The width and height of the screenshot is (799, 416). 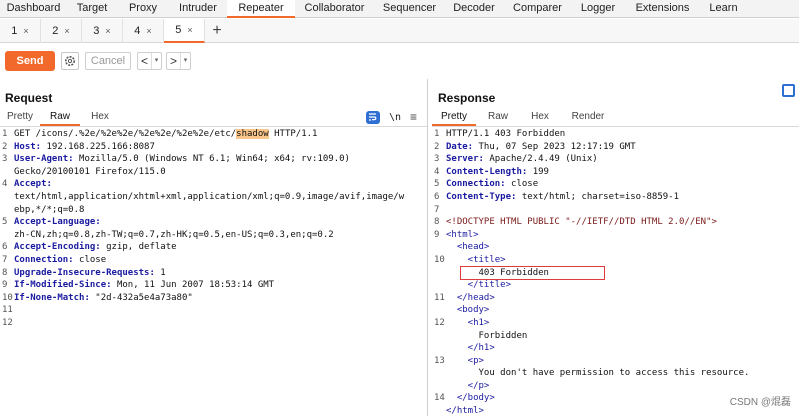 What do you see at coordinates (144, 61) in the screenshot?
I see `back-arrow-button: <` at bounding box center [144, 61].